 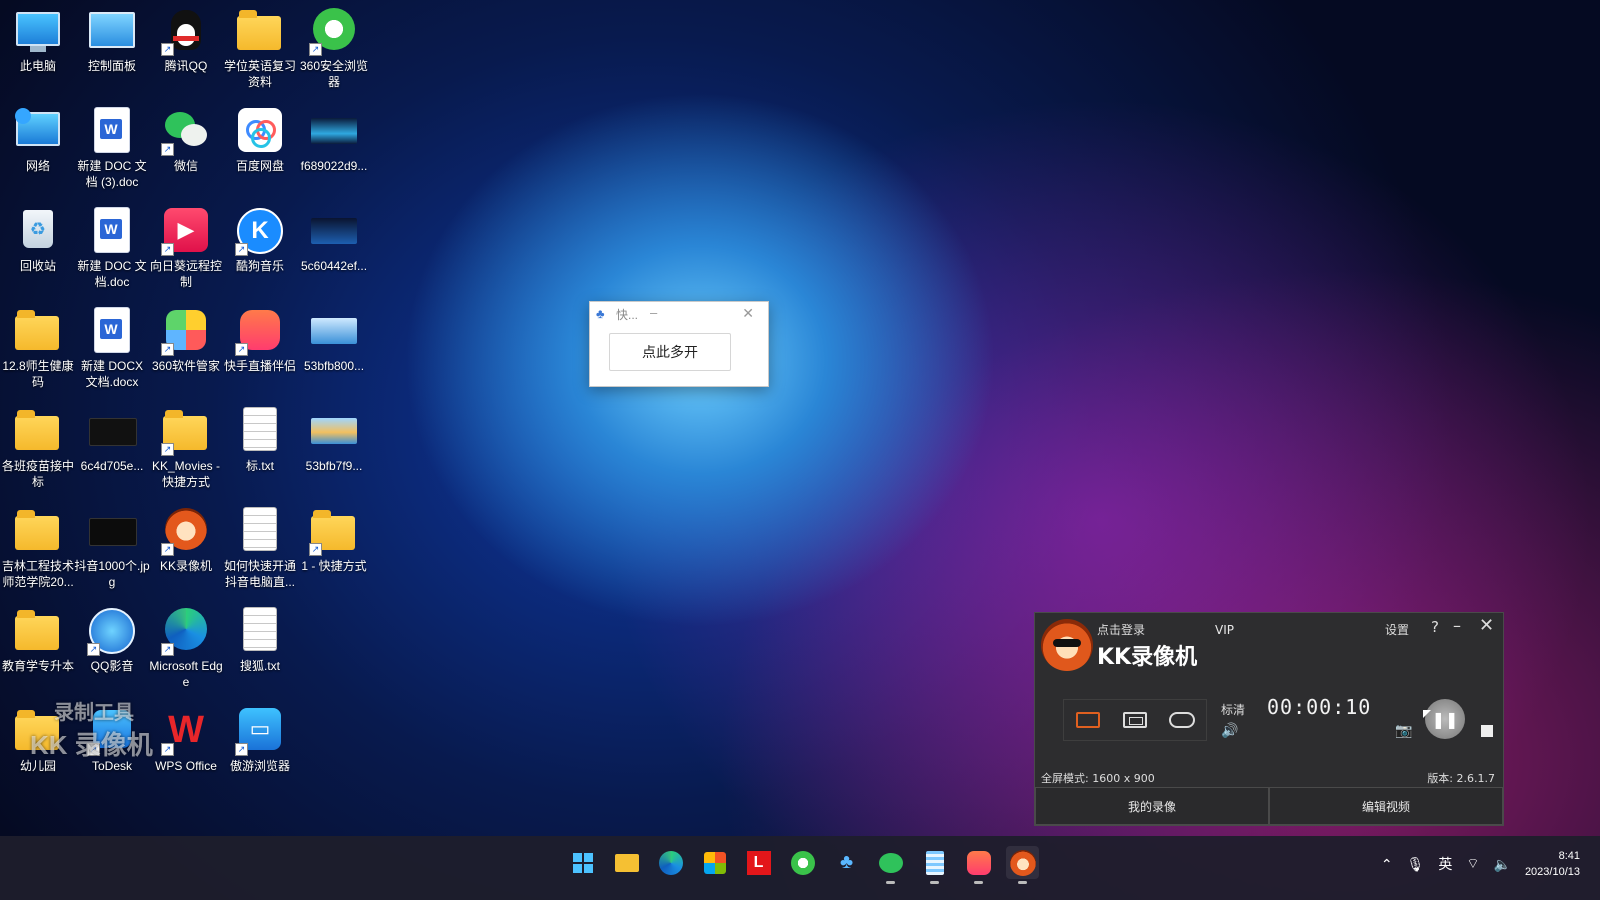 I want to click on 360-software-manager-icon: ↗, so click(x=185, y=332).